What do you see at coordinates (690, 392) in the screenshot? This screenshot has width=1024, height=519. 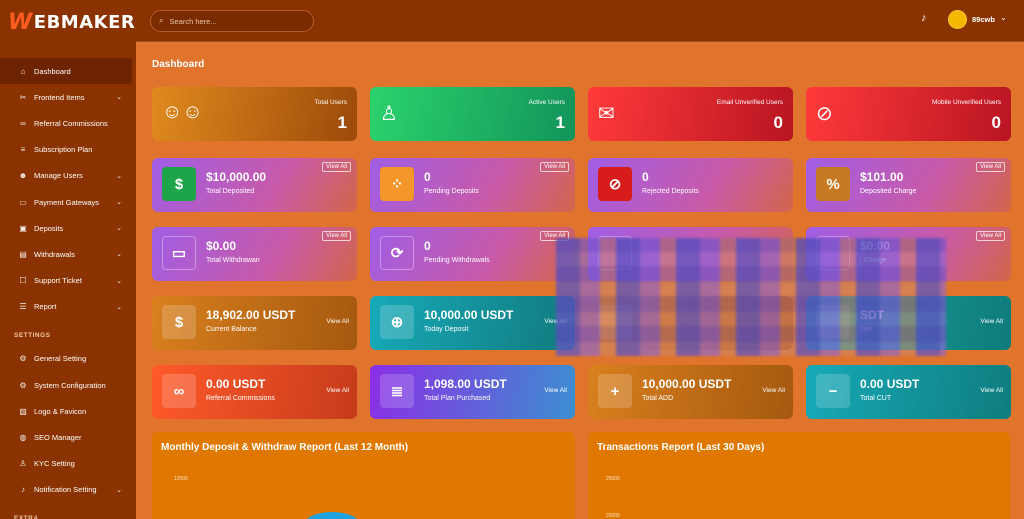 I see `stat-card: +10,000.00 USDT Total ADD View All` at bounding box center [690, 392].